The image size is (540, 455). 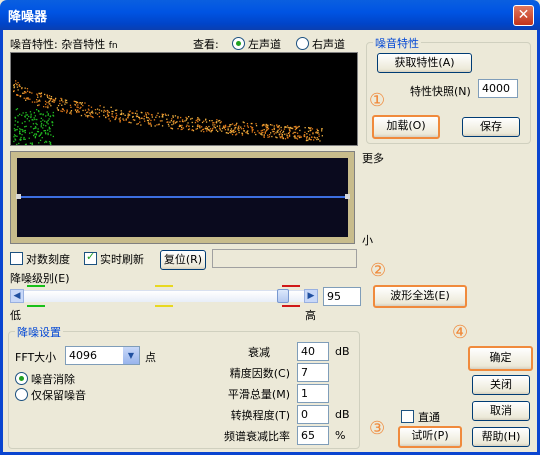 What do you see at coordinates (311, 296) in the screenshot?
I see `scroll-right-icon: ▶` at bounding box center [311, 296].